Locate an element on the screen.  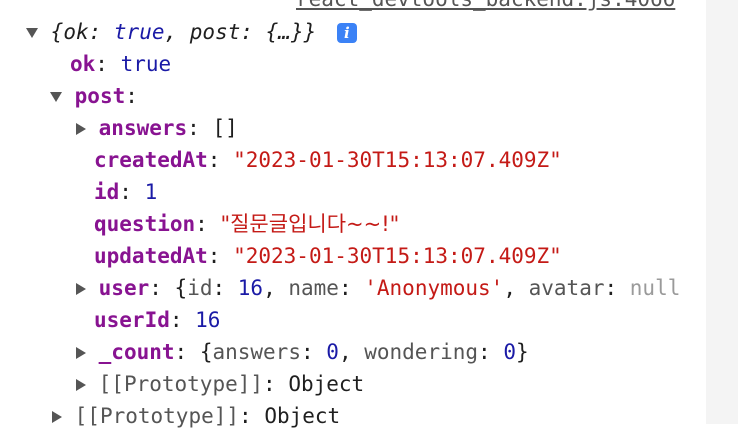
property-id: id: 1 is located at coordinates (126, 192).